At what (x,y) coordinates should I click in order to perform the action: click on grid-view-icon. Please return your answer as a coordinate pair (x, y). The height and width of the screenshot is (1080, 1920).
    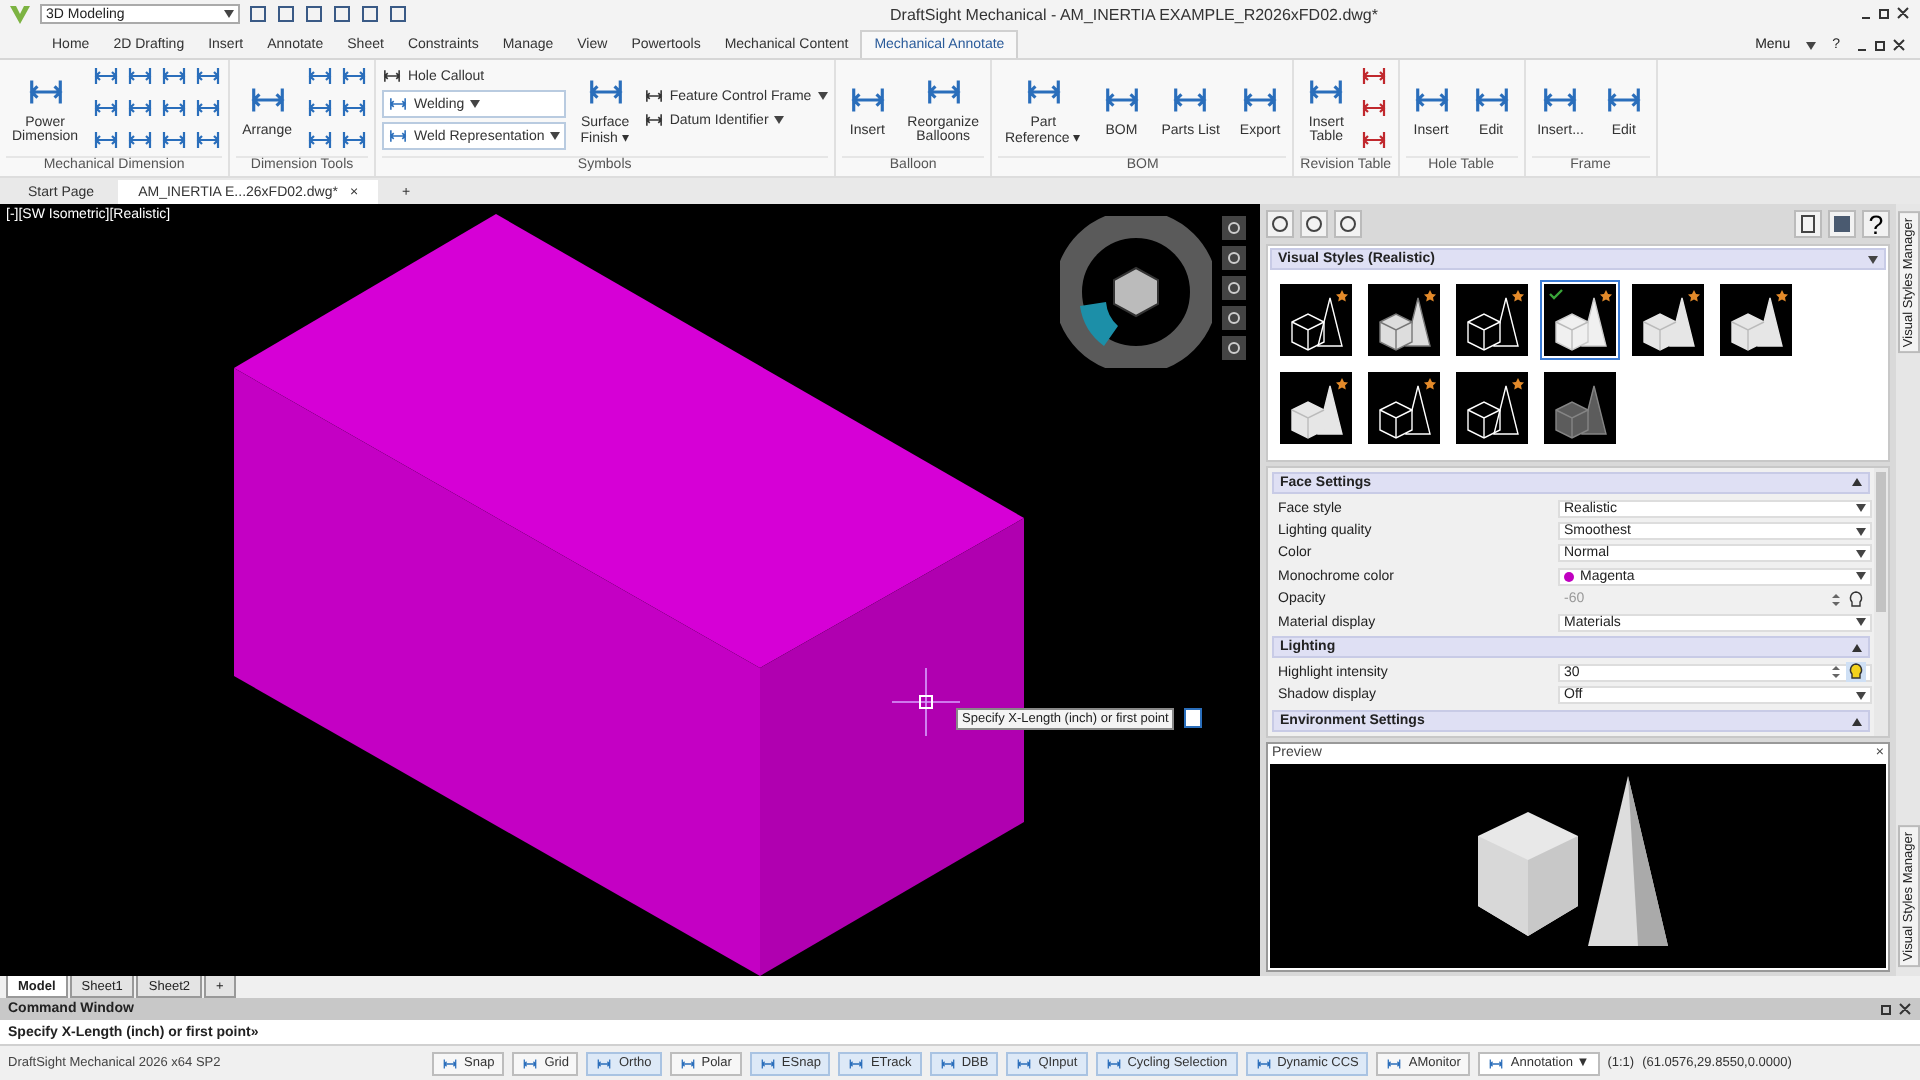
    Looking at the image, I should click on (1842, 224).